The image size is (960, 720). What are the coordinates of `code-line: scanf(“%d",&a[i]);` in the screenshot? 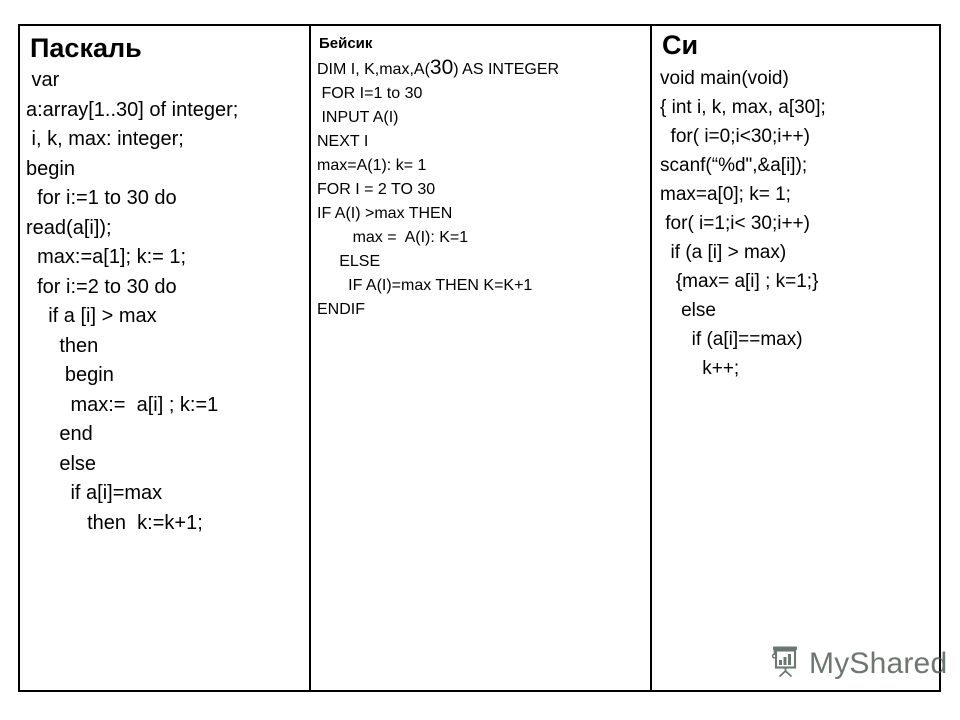 It's located at (734, 165).